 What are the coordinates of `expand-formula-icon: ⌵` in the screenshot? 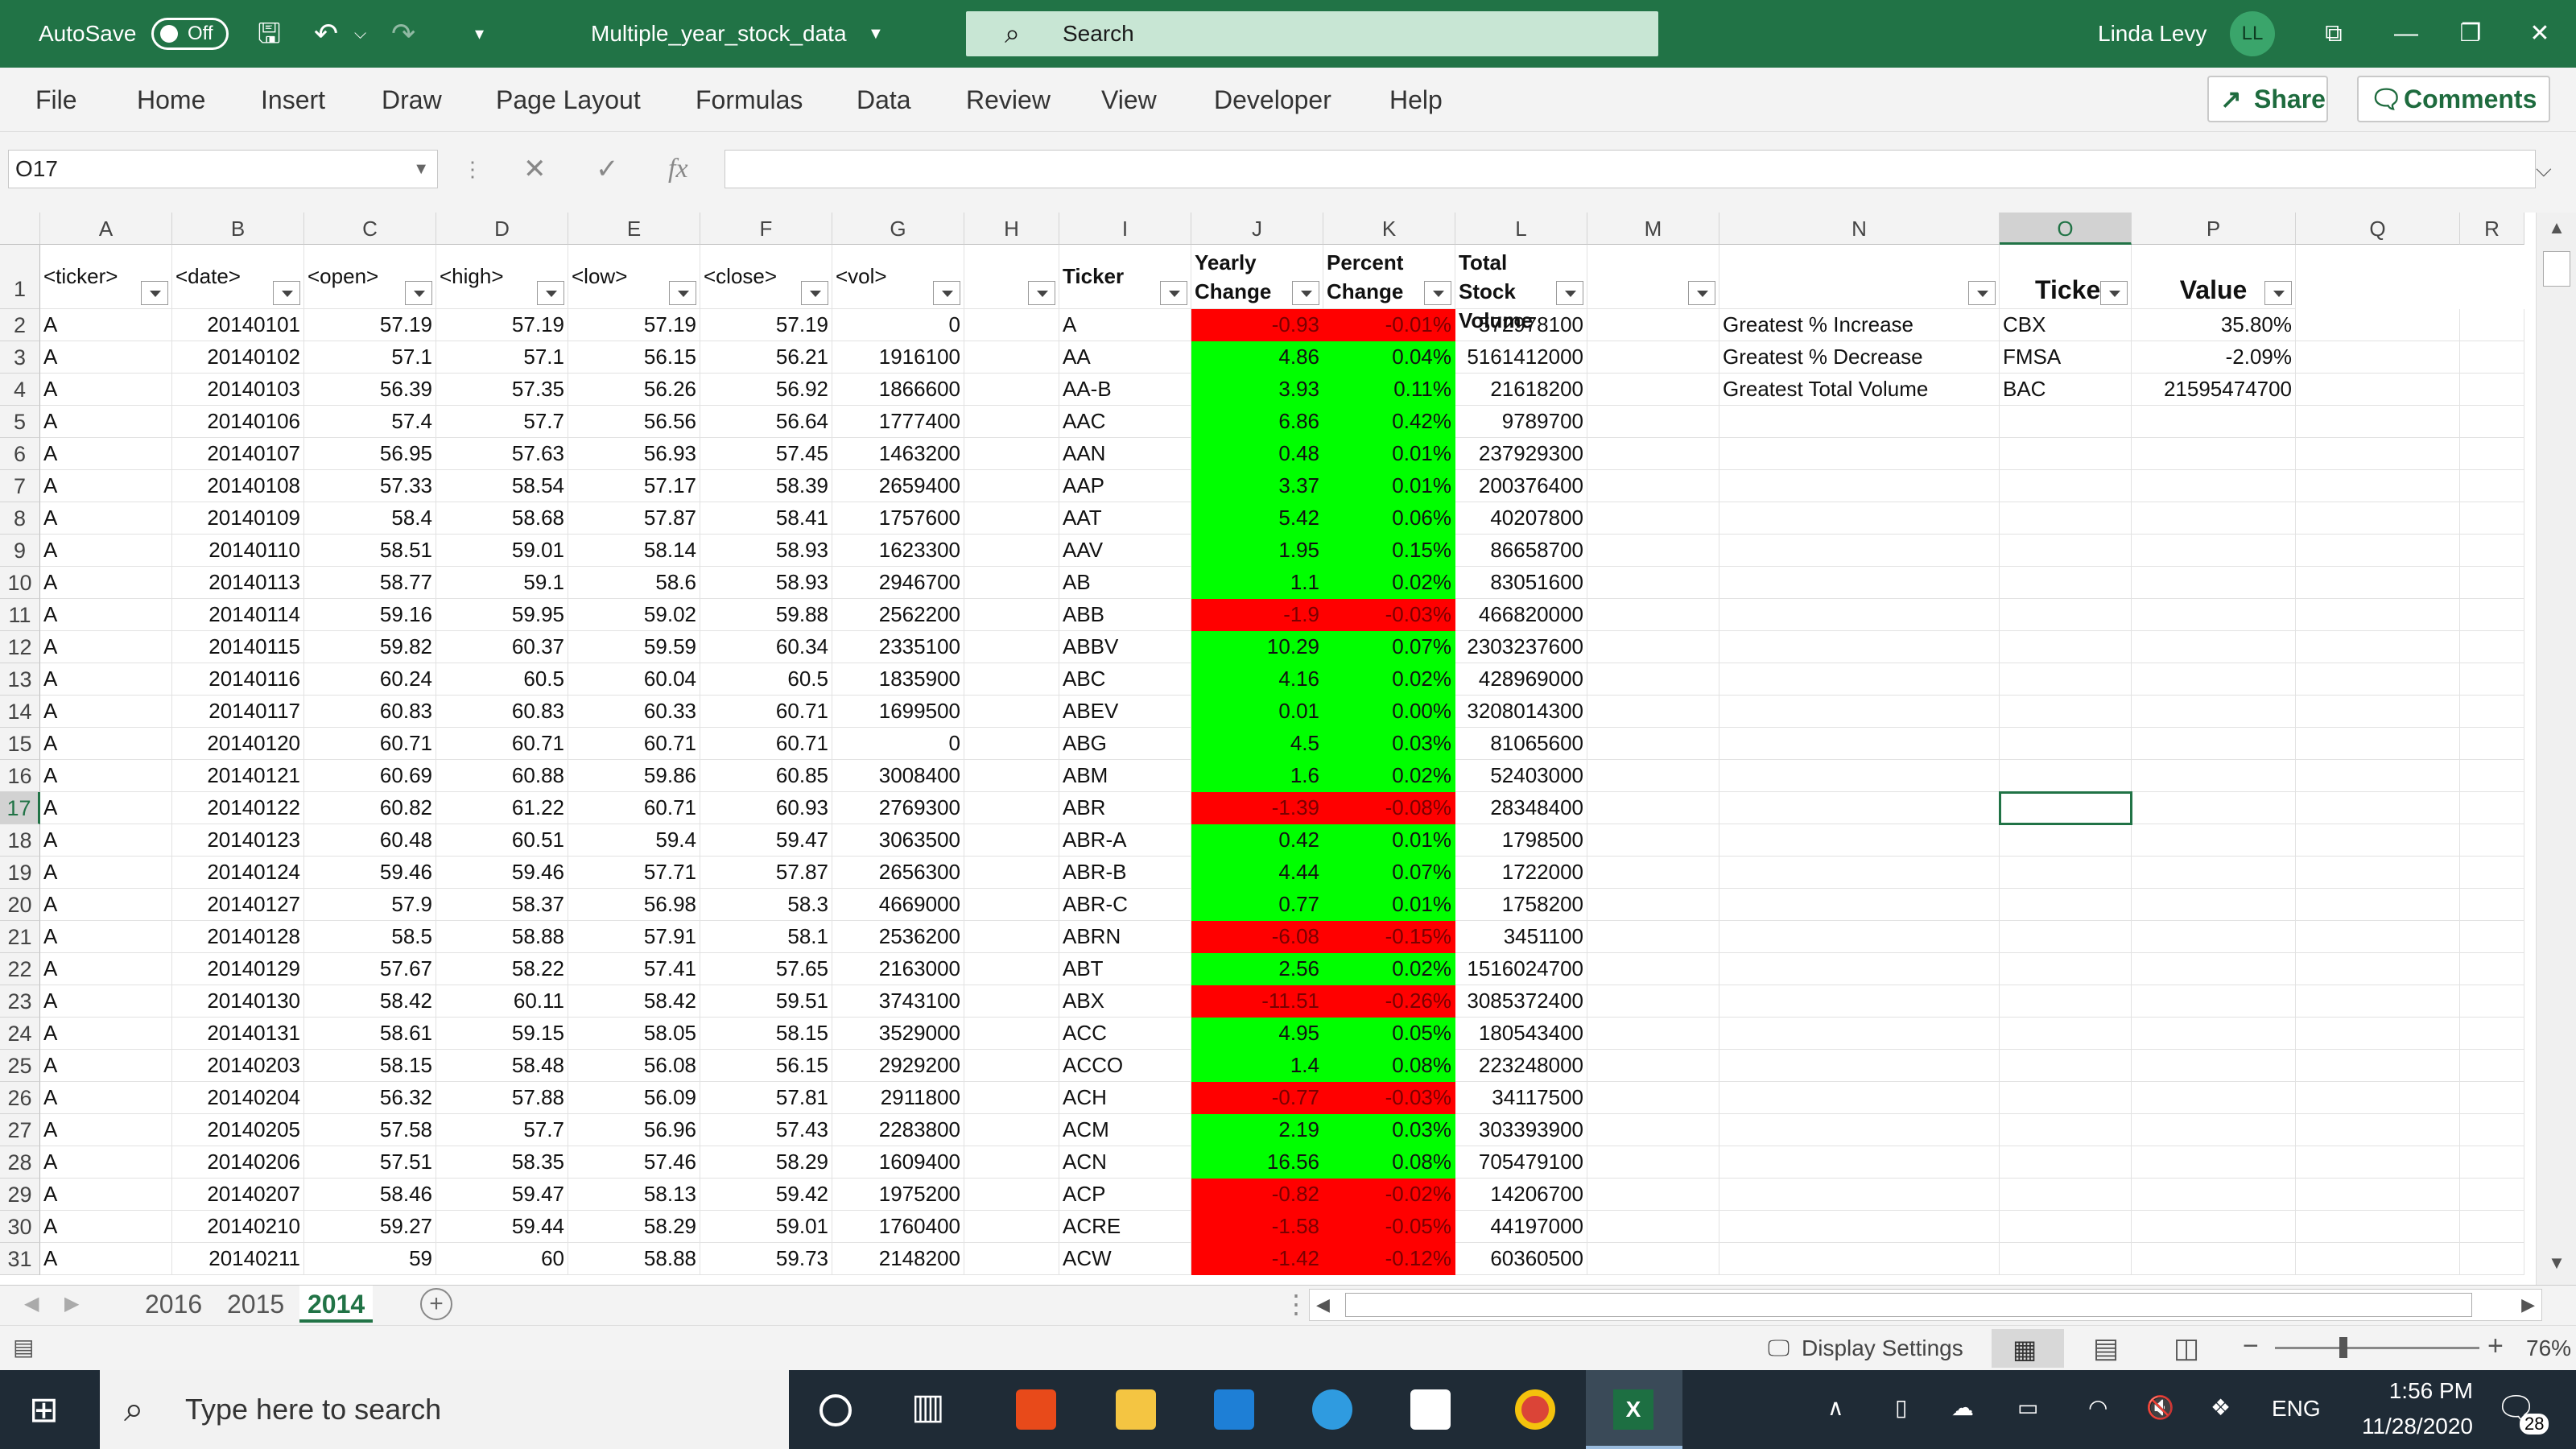 It's located at (2544, 169).